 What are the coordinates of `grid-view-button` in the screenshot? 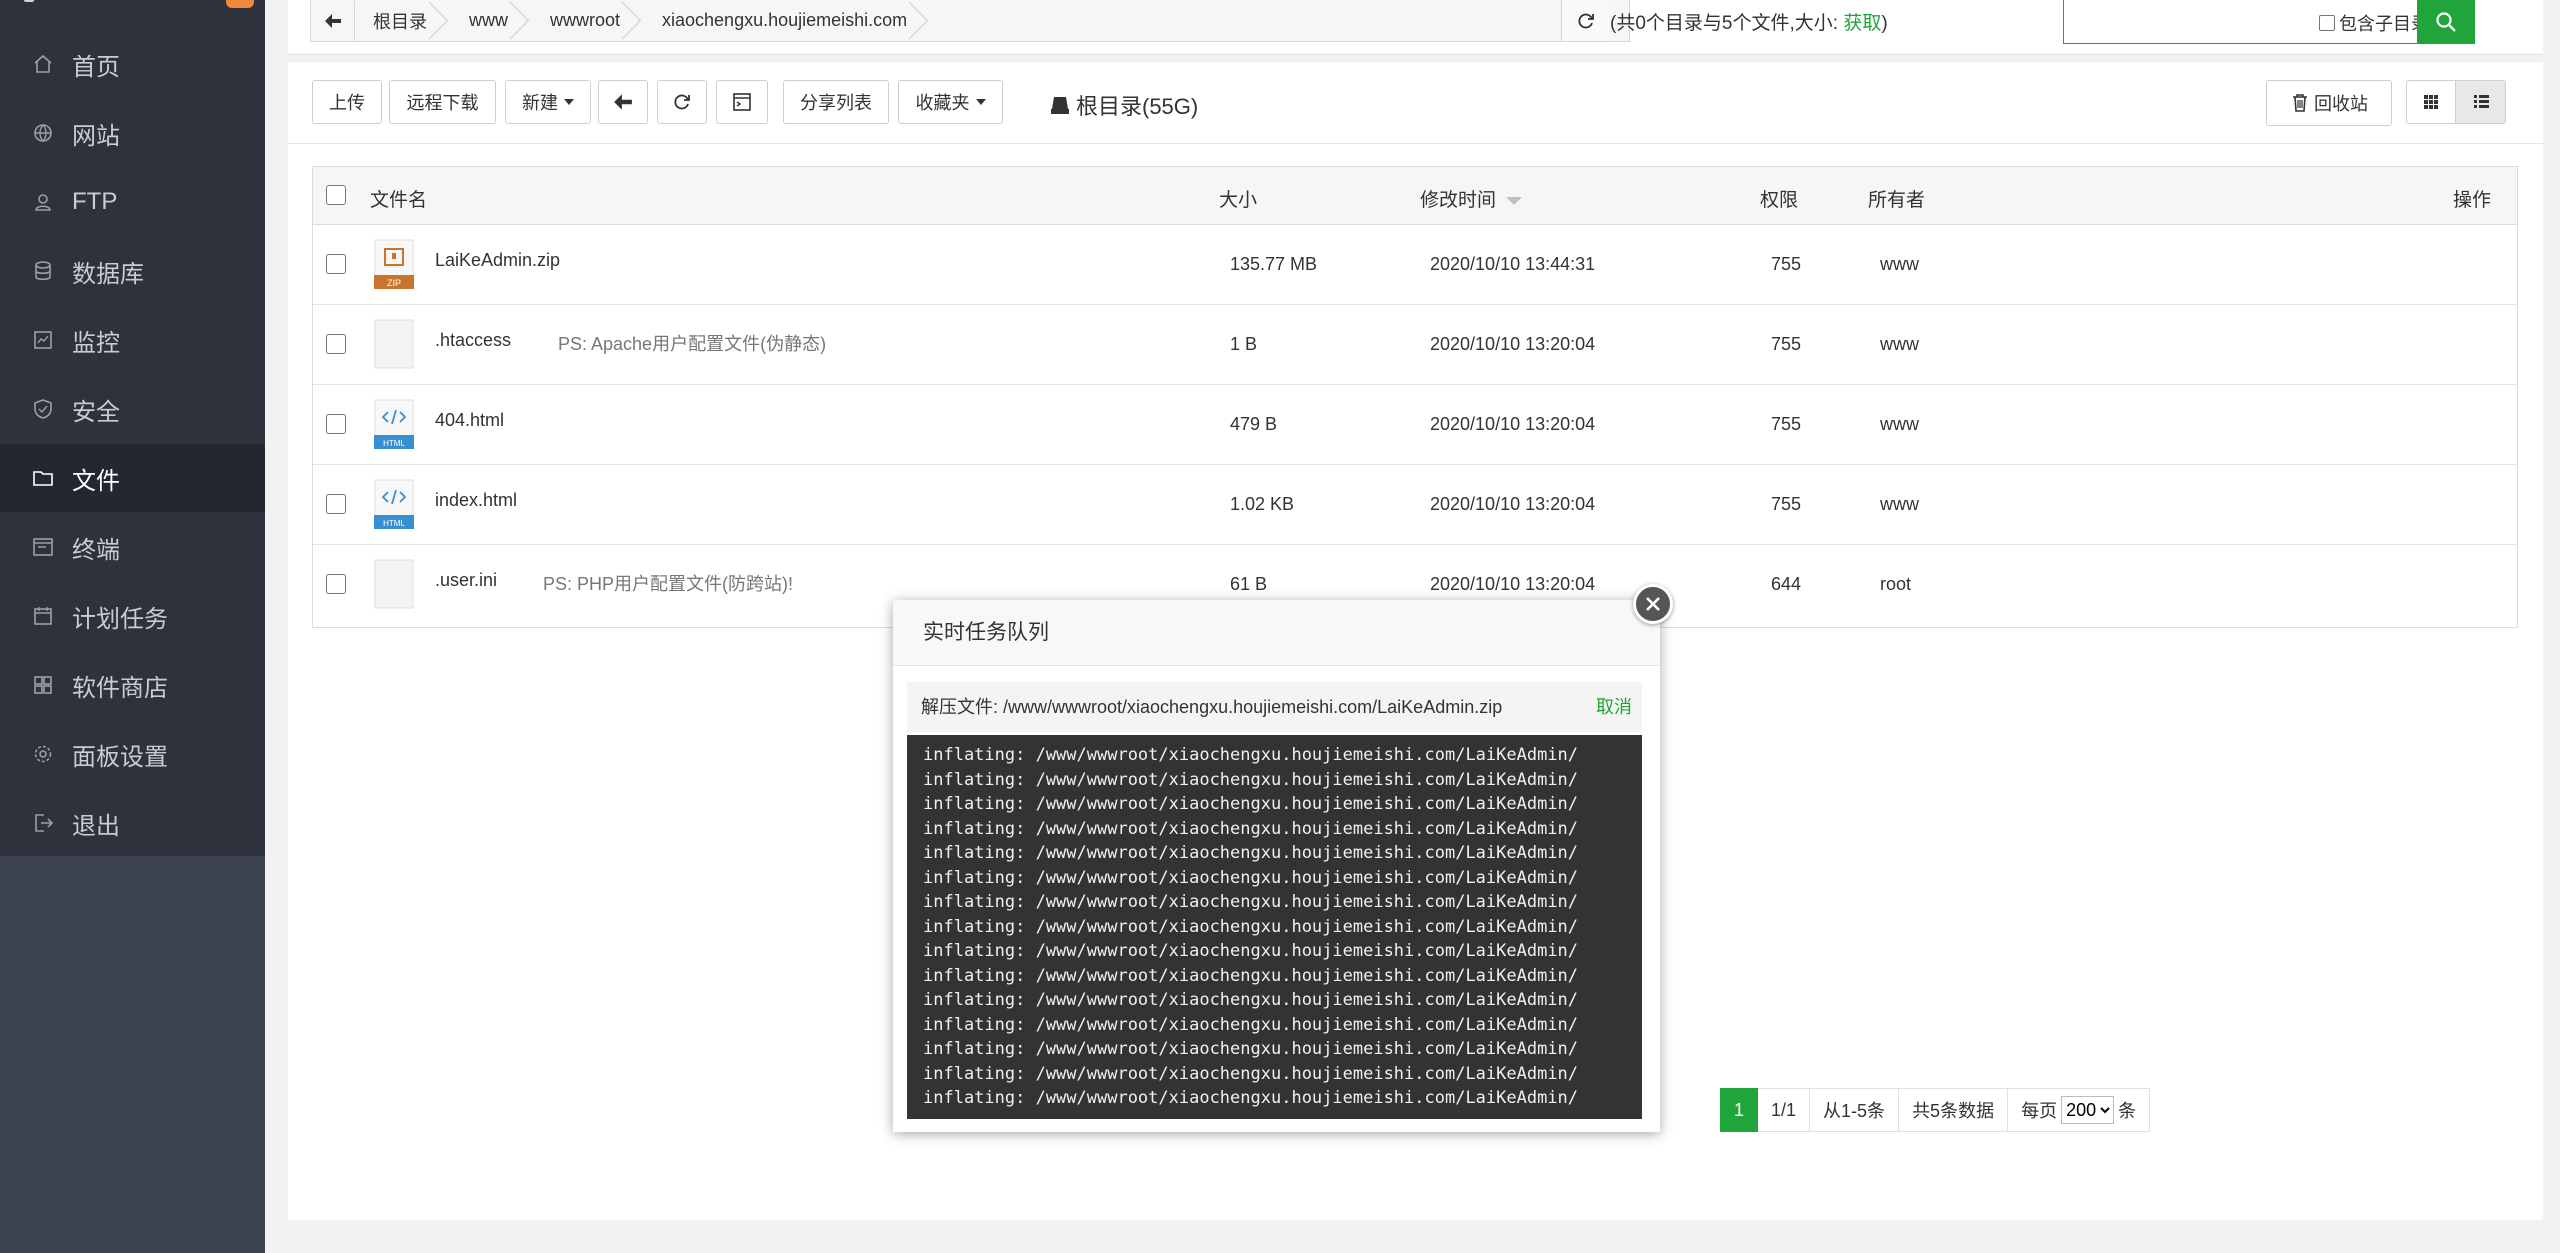 It's located at (2431, 102).